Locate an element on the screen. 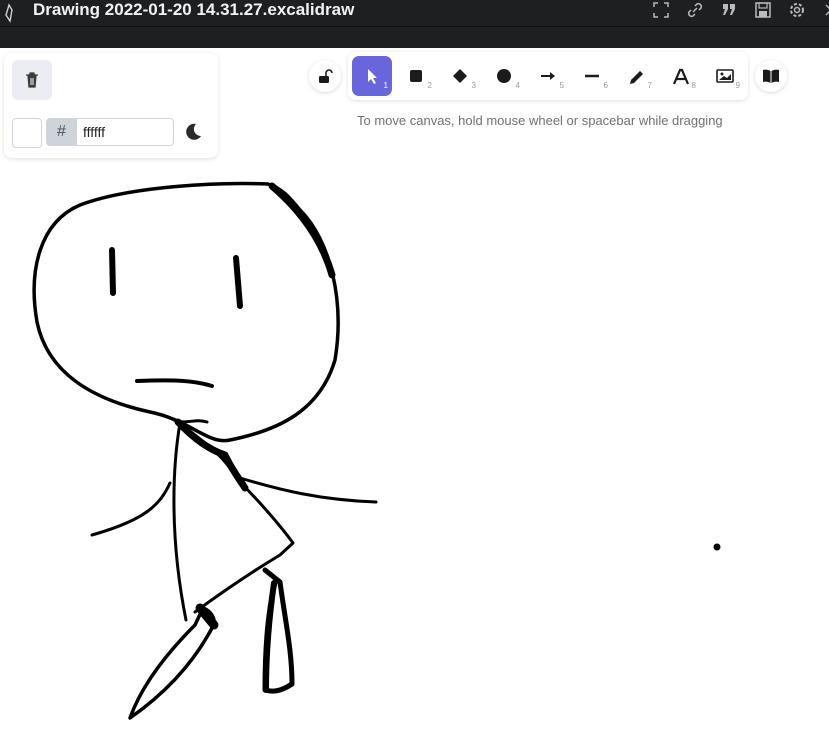 This screenshot has height=754, width=829. tool-key: 9 is located at coordinates (737, 85).